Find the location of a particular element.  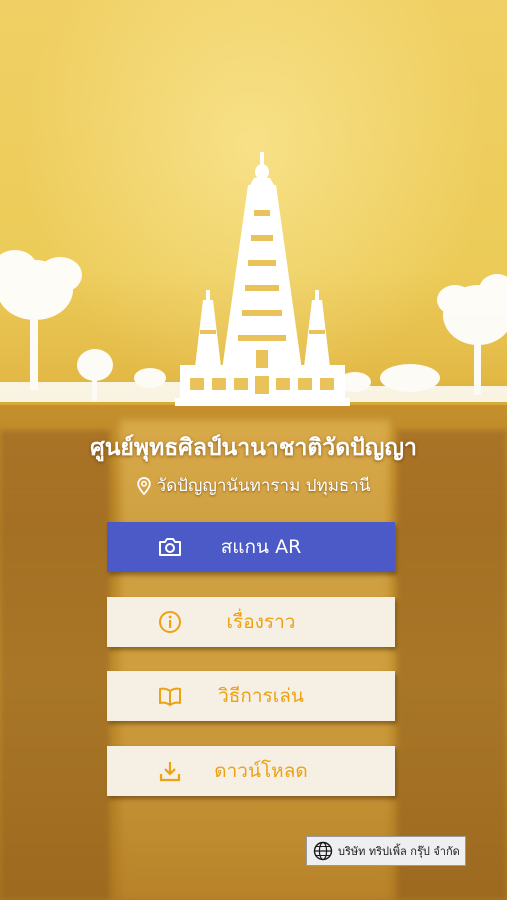

scan-ar-label: สแกน AR is located at coordinates (261, 547).